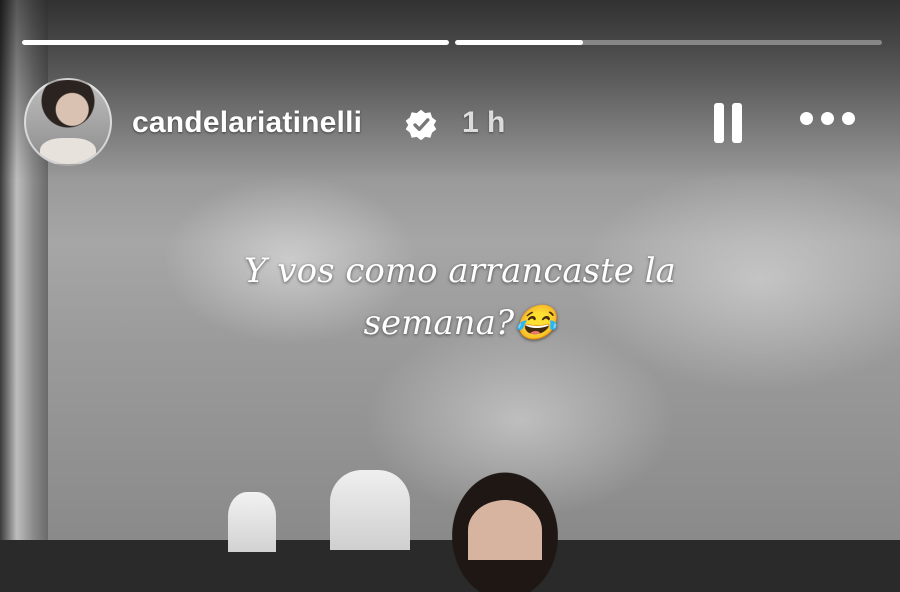 The height and width of the screenshot is (592, 900). Describe the element at coordinates (452, 43) in the screenshot. I see `story-progress` at that location.